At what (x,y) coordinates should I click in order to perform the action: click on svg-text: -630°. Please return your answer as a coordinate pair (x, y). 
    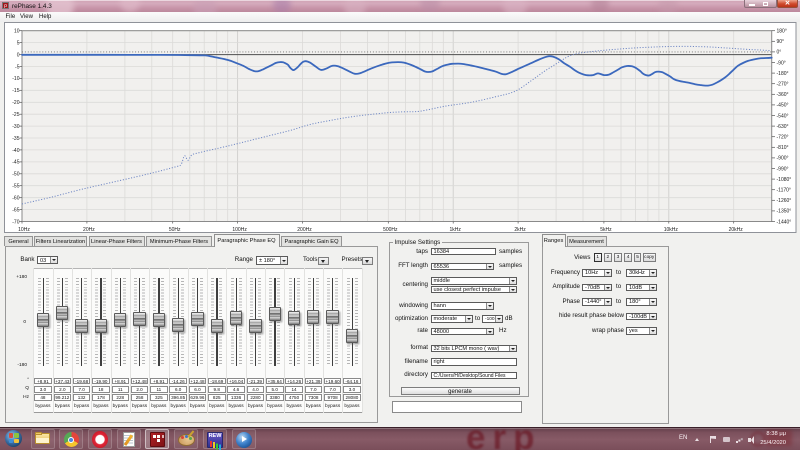
    Looking at the image, I should click on (783, 127).